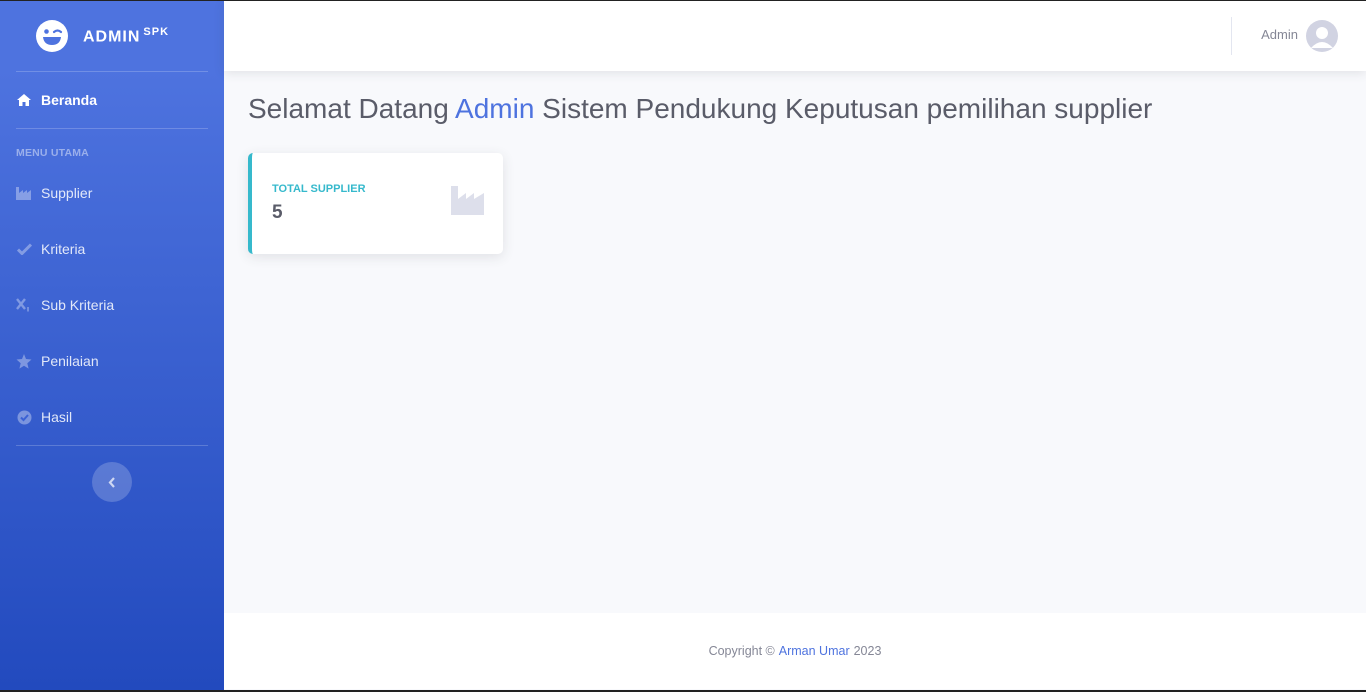 This screenshot has width=1366, height=692. I want to click on sidebar-item-beranda: Beranda, so click(112, 100).